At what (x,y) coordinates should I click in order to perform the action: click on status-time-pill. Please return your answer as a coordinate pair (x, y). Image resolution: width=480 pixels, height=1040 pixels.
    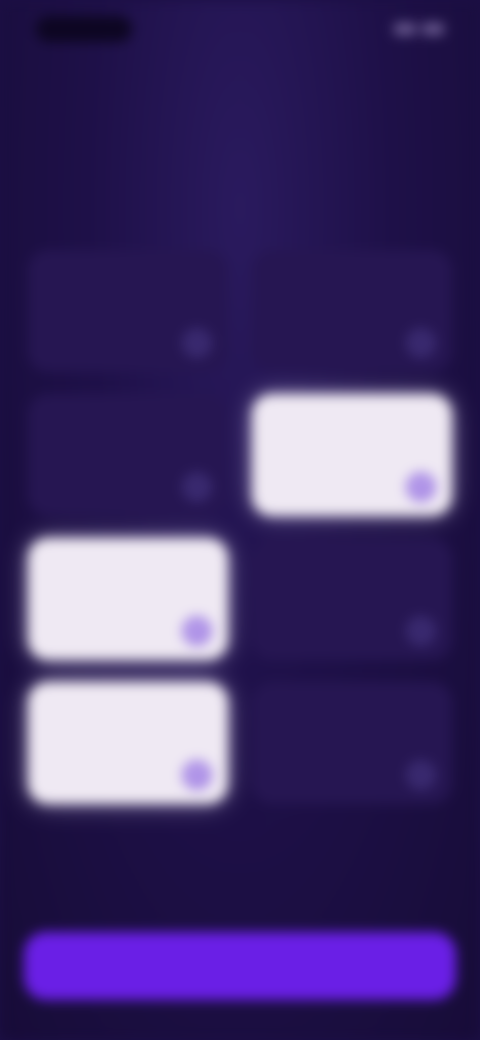
    Looking at the image, I should click on (84, 29).